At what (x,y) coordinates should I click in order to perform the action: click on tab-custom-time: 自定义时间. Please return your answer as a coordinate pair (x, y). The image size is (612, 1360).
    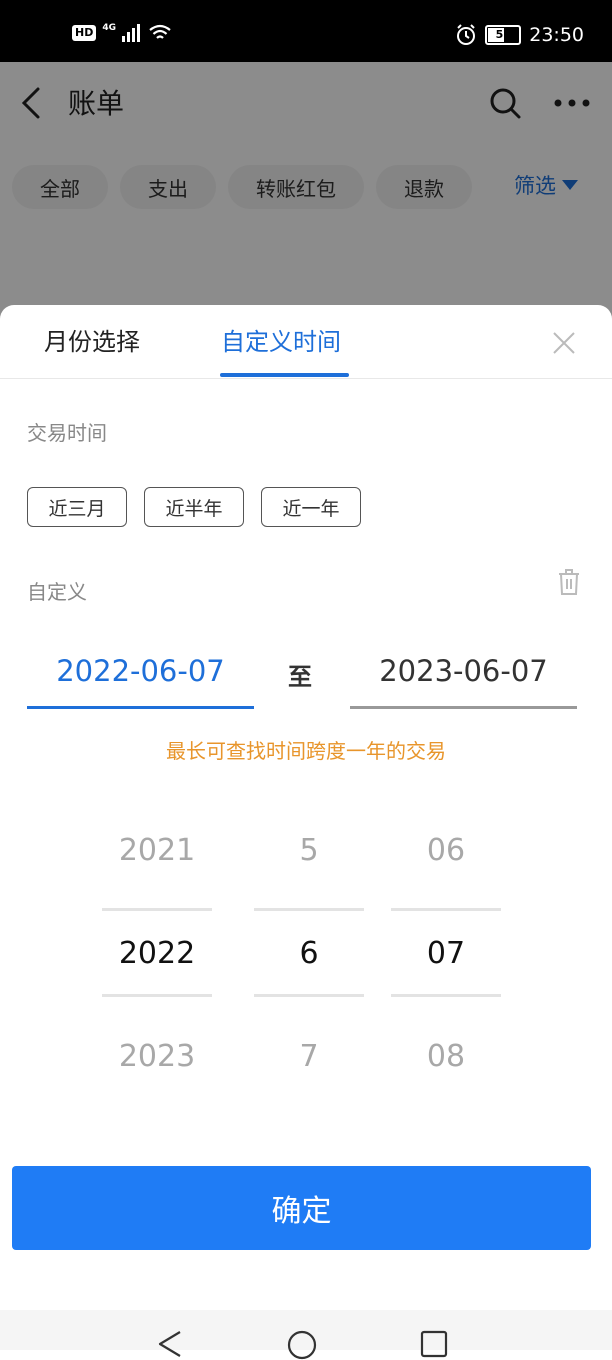
    Looking at the image, I should click on (281, 342).